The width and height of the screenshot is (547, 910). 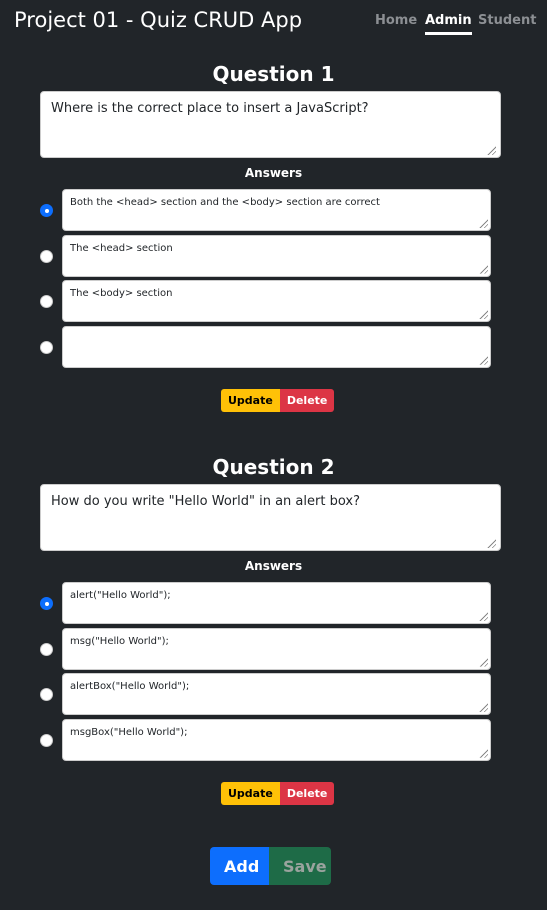 What do you see at coordinates (507, 20) in the screenshot?
I see `nav-student: Student` at bounding box center [507, 20].